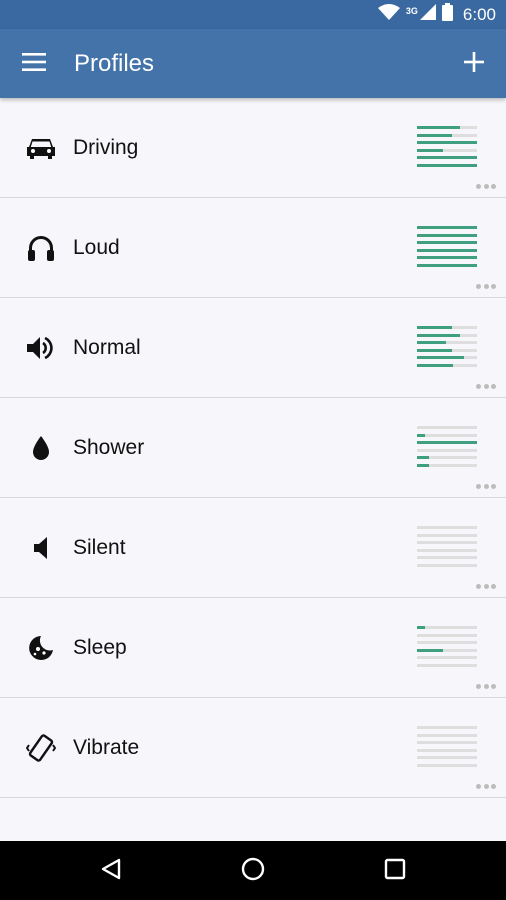 This screenshot has width=506, height=900. Describe the element at coordinates (253, 248) in the screenshot. I see `profile-row-loud: Loud` at that location.